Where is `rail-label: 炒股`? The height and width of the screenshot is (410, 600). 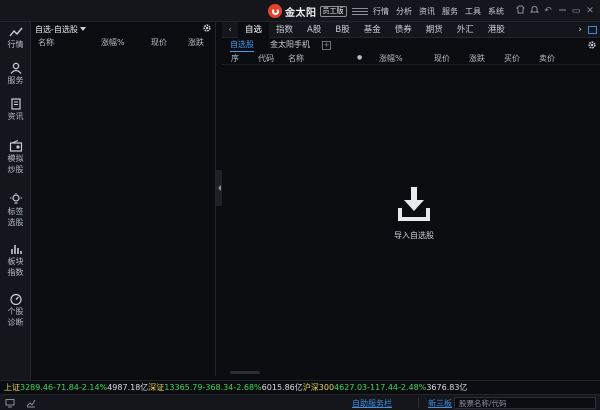
rail-label: 炒股 is located at coordinates (15, 169).